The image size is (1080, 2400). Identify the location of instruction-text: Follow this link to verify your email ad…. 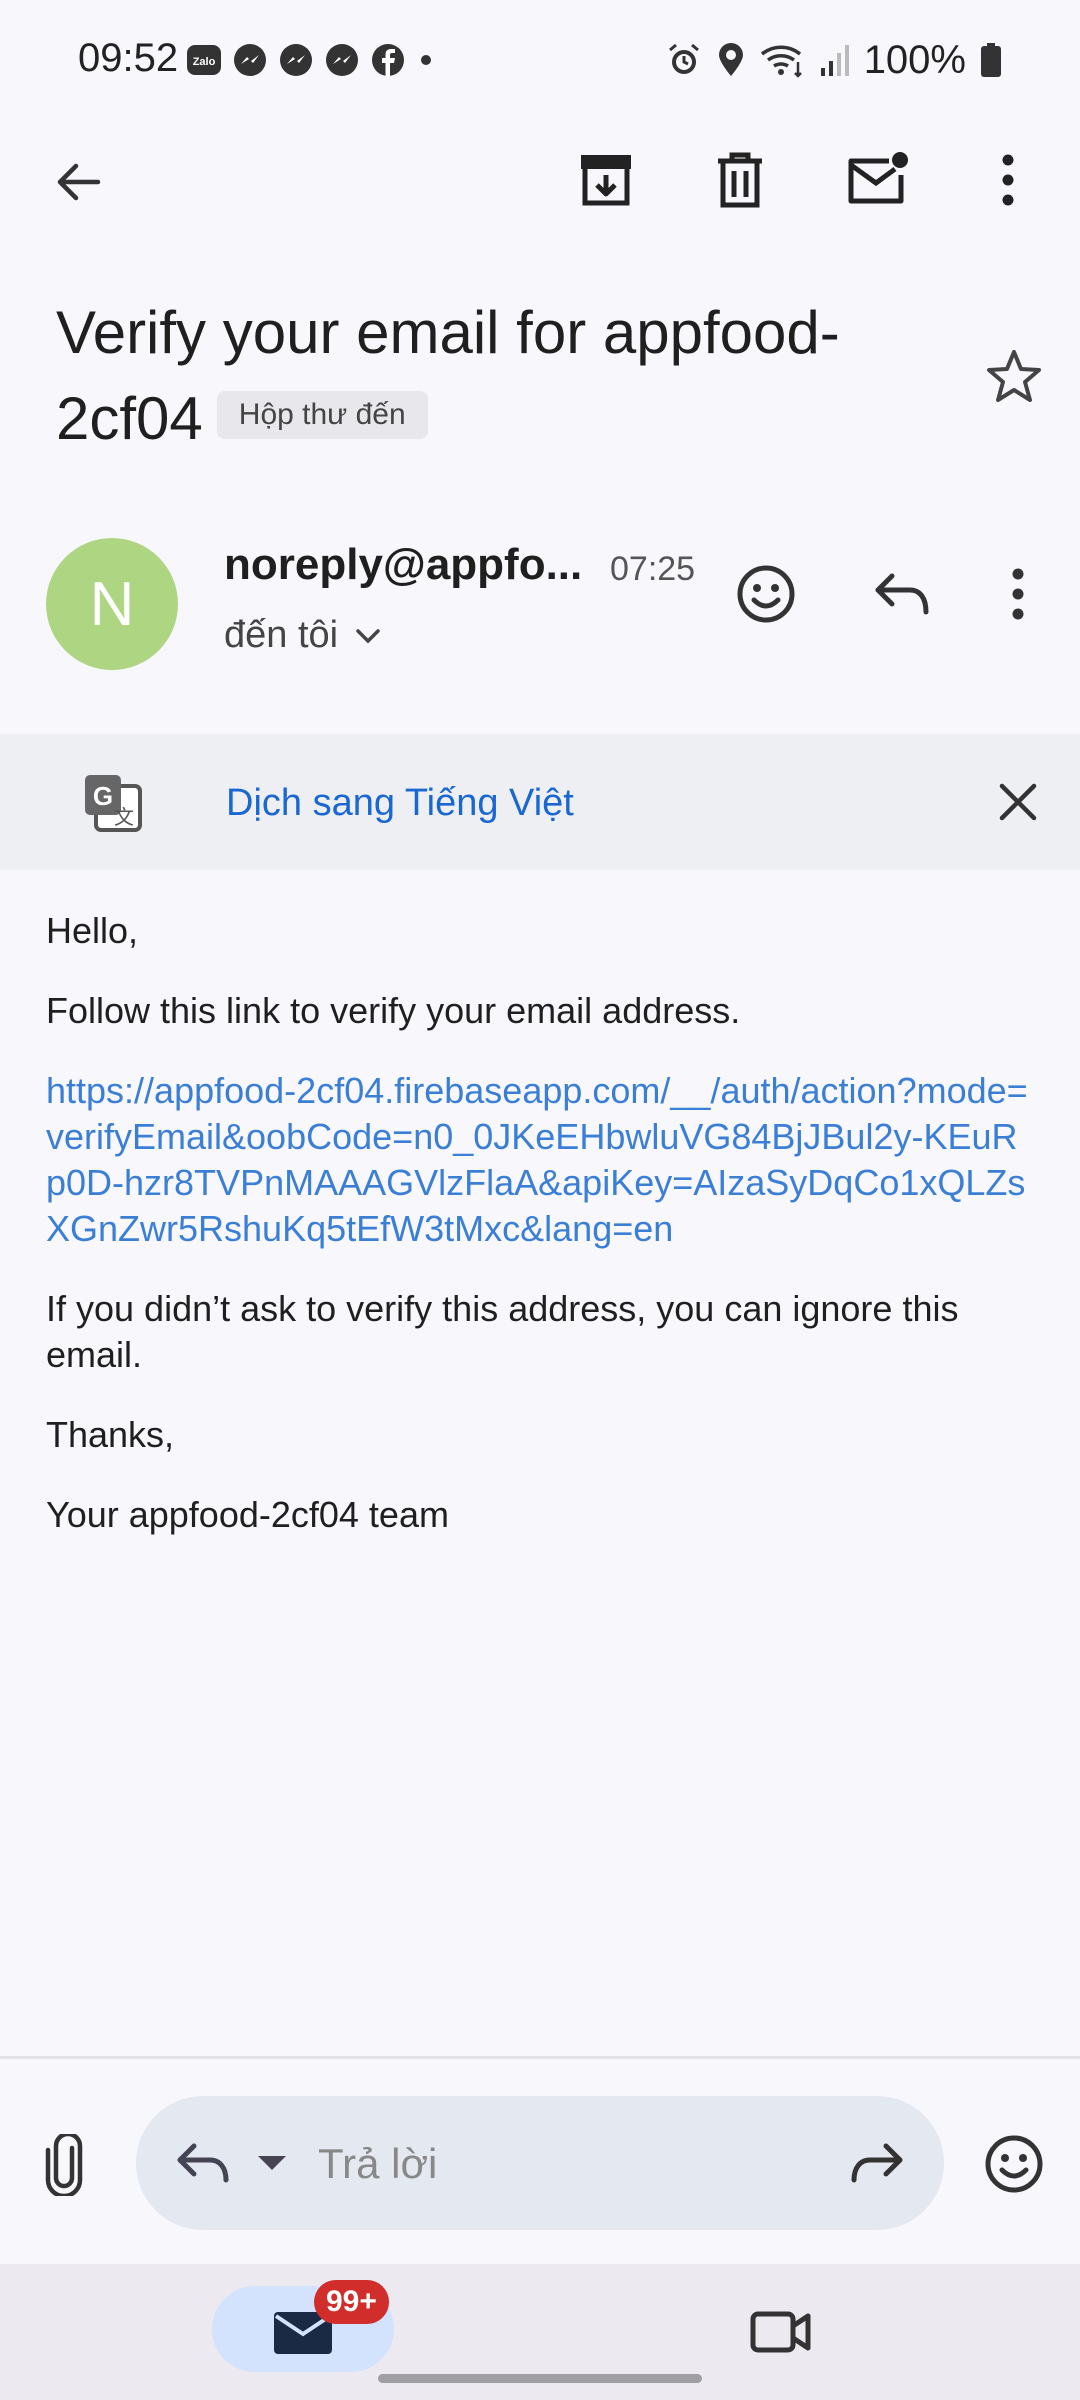
(393, 1010).